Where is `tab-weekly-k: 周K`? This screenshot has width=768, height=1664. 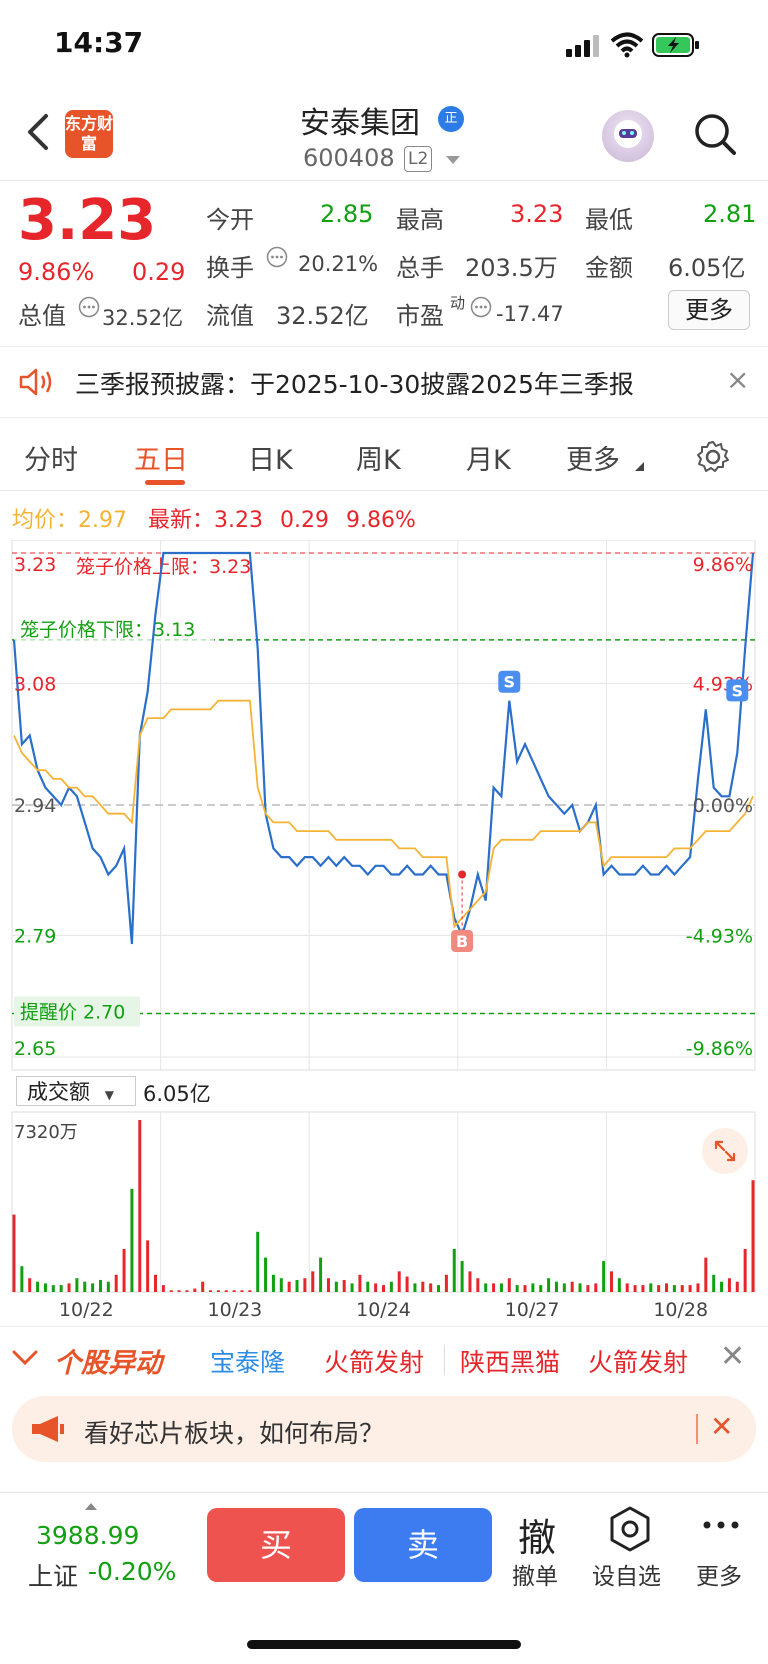 tab-weekly-k: 周K is located at coordinates (378, 457).